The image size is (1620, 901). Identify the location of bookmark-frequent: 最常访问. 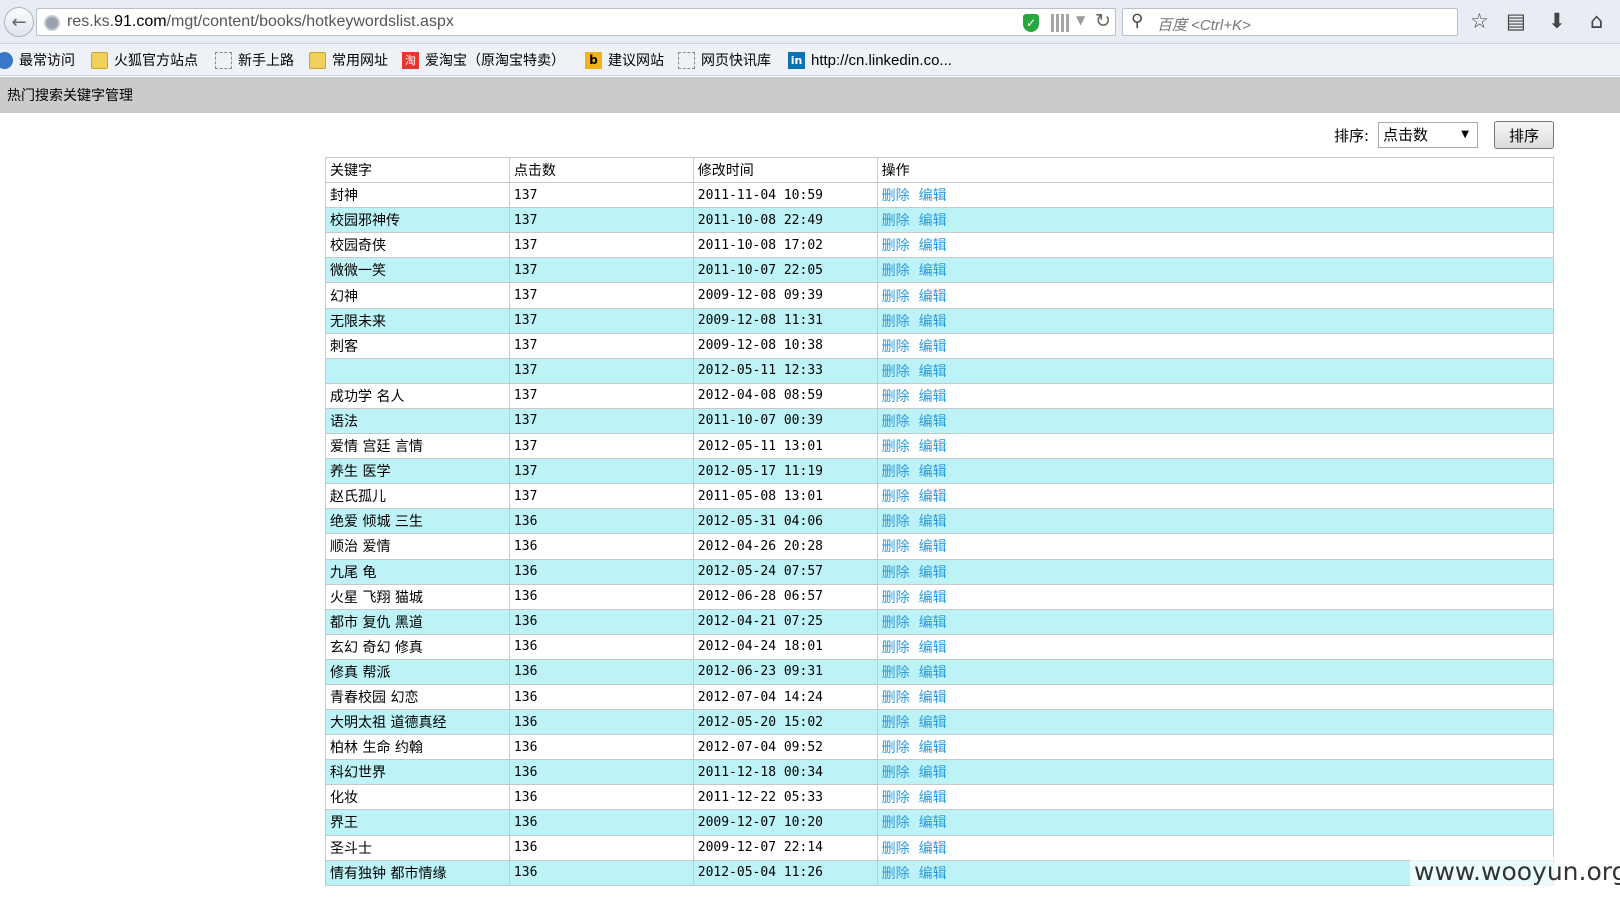
(37, 60).